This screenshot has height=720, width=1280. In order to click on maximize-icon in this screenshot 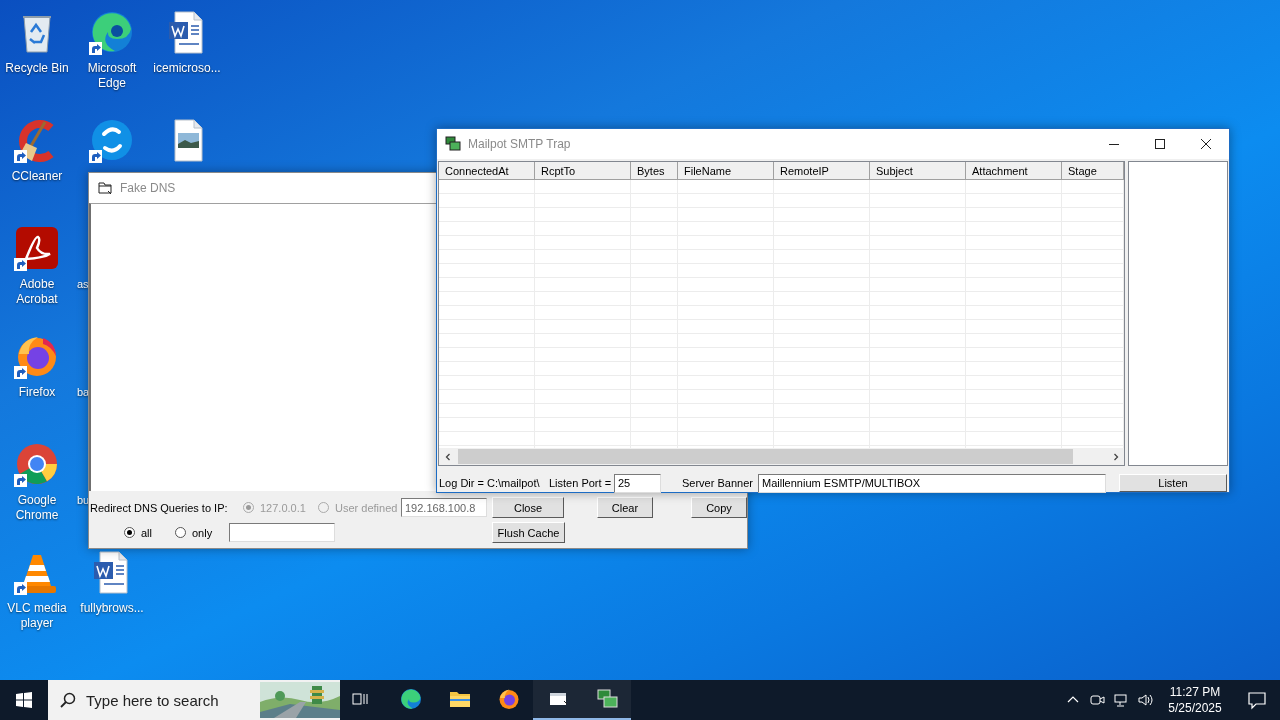, I will do `click(1160, 144)`.